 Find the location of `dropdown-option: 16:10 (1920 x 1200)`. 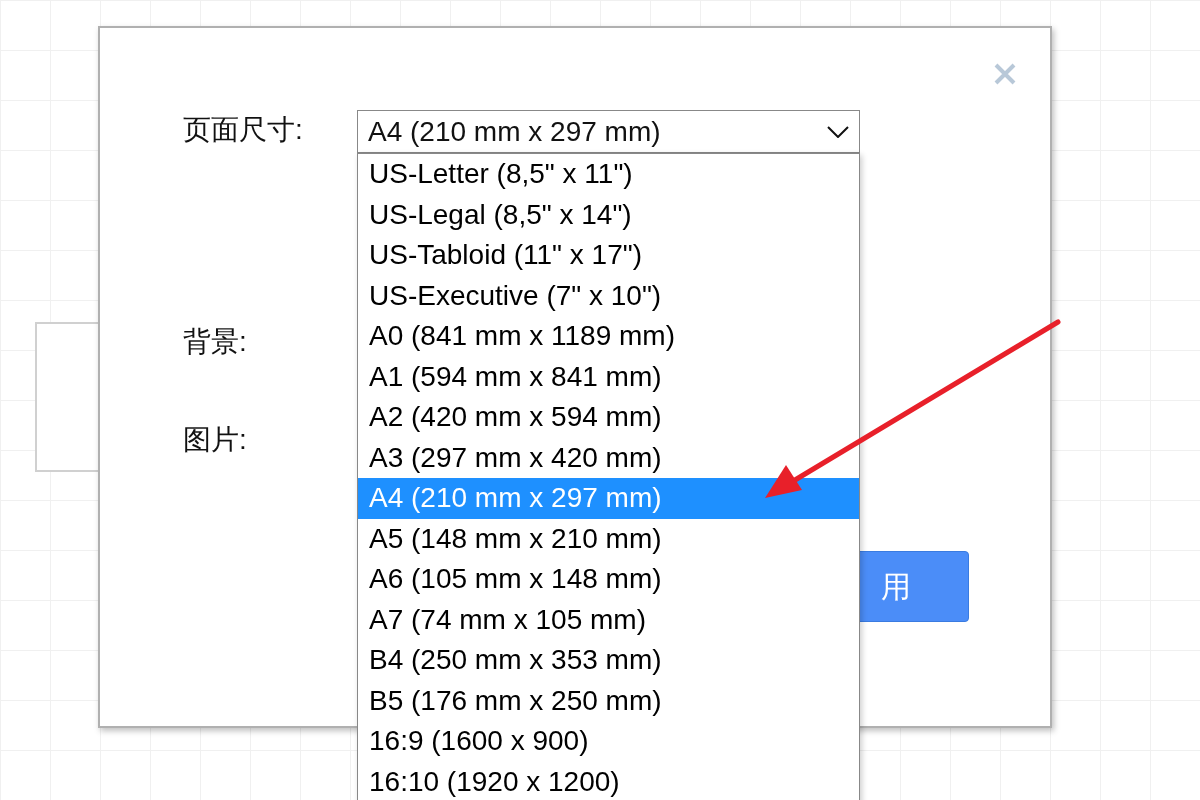

dropdown-option: 16:10 (1920 x 1200) is located at coordinates (608, 780).